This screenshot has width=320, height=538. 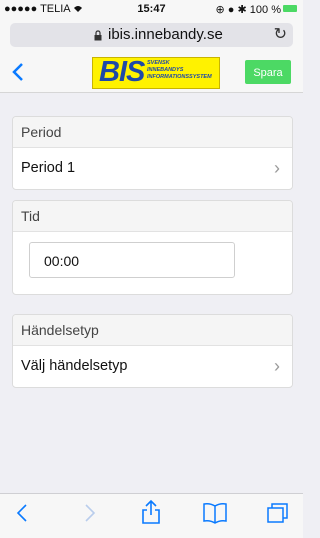 What do you see at coordinates (22, 515) in the screenshot?
I see `browser-back-icon` at bounding box center [22, 515].